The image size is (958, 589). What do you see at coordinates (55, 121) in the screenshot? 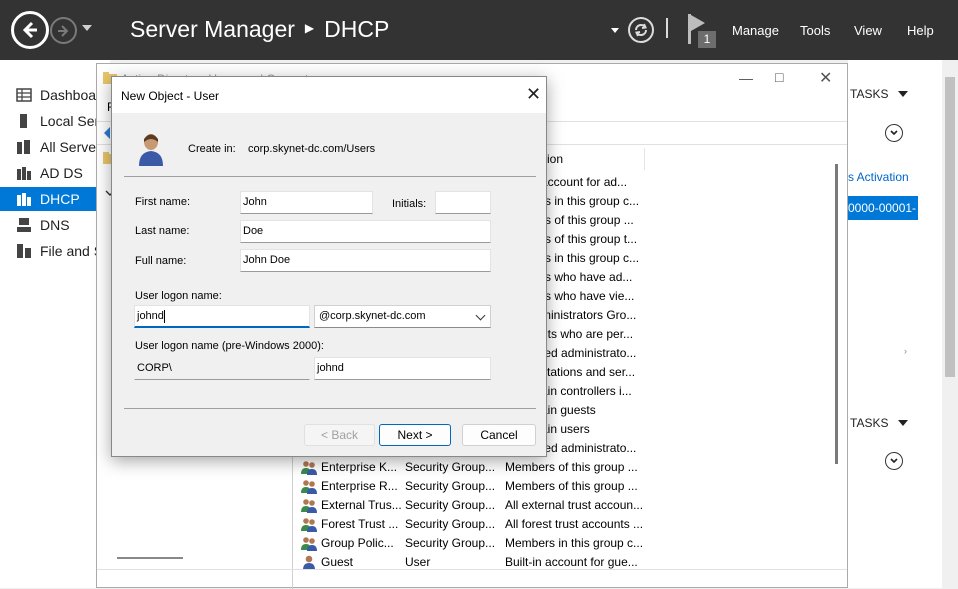
I see `nav-item-local-server: Local Server` at bounding box center [55, 121].